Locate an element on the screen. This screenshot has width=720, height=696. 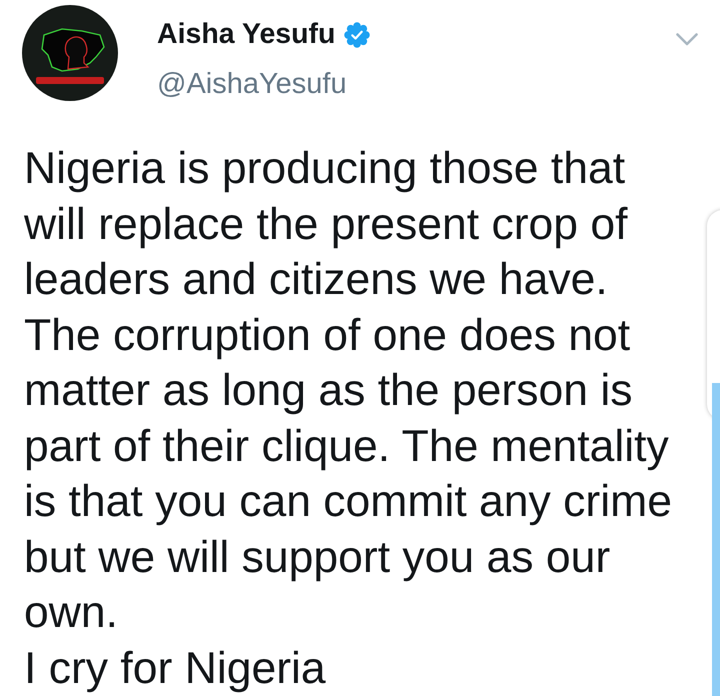
author-handle: @AishaYesufu is located at coordinates (252, 84).